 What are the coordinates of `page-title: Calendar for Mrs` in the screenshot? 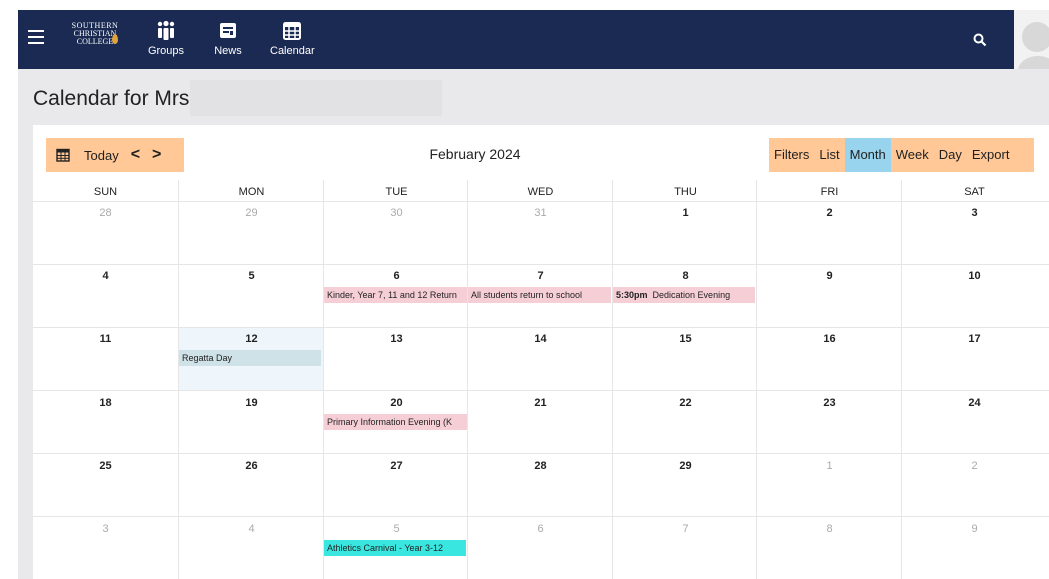 It's located at (111, 98).